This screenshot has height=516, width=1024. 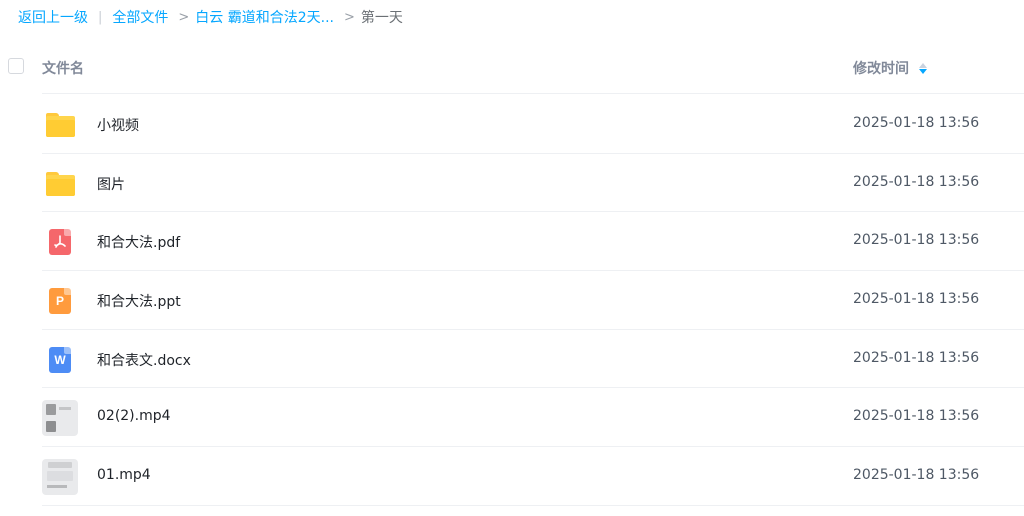 I want to click on file-name: 和合大法.ppt, so click(x=139, y=301).